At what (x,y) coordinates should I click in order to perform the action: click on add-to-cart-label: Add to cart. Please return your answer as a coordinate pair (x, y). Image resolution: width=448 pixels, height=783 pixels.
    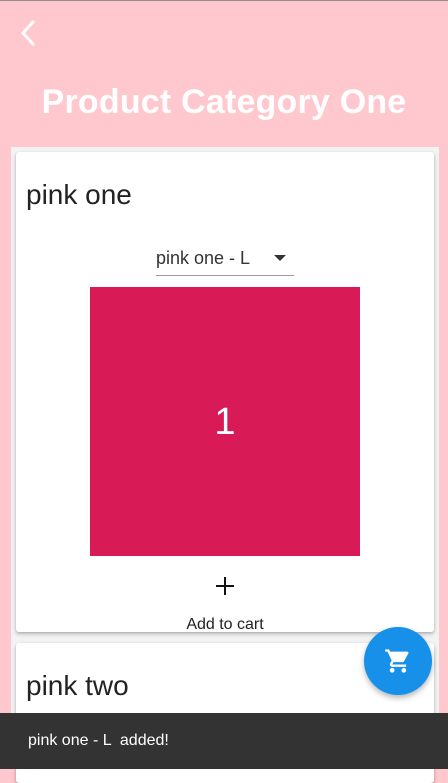
    Looking at the image, I should click on (225, 624).